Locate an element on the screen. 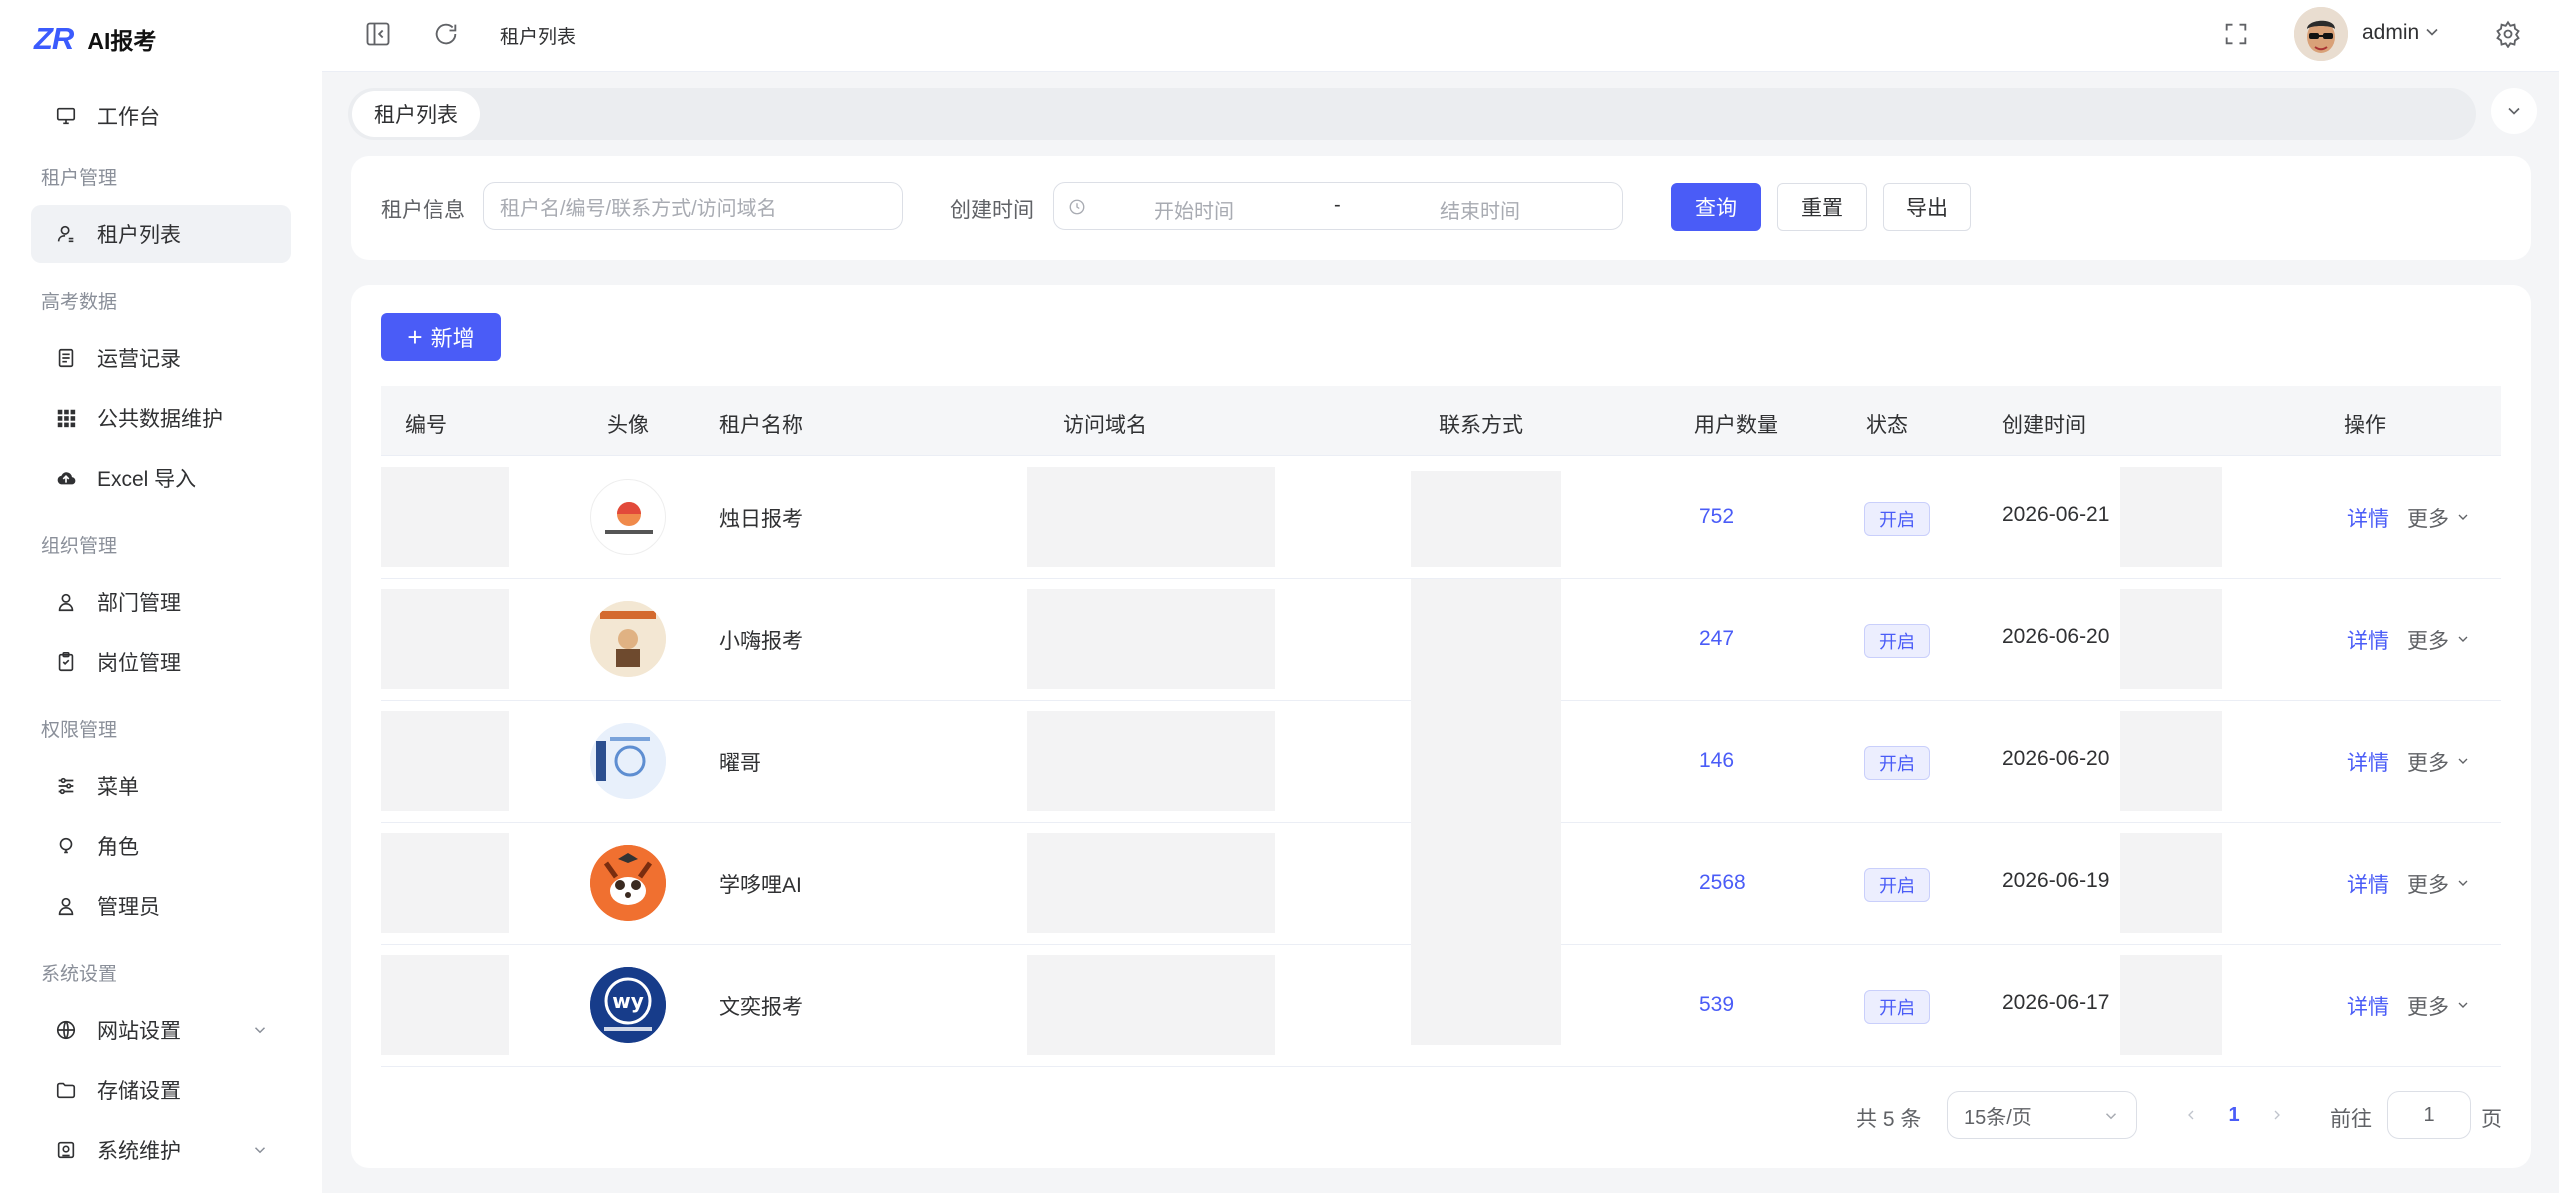 The image size is (2559, 1193). department-icon is located at coordinates (66, 602).